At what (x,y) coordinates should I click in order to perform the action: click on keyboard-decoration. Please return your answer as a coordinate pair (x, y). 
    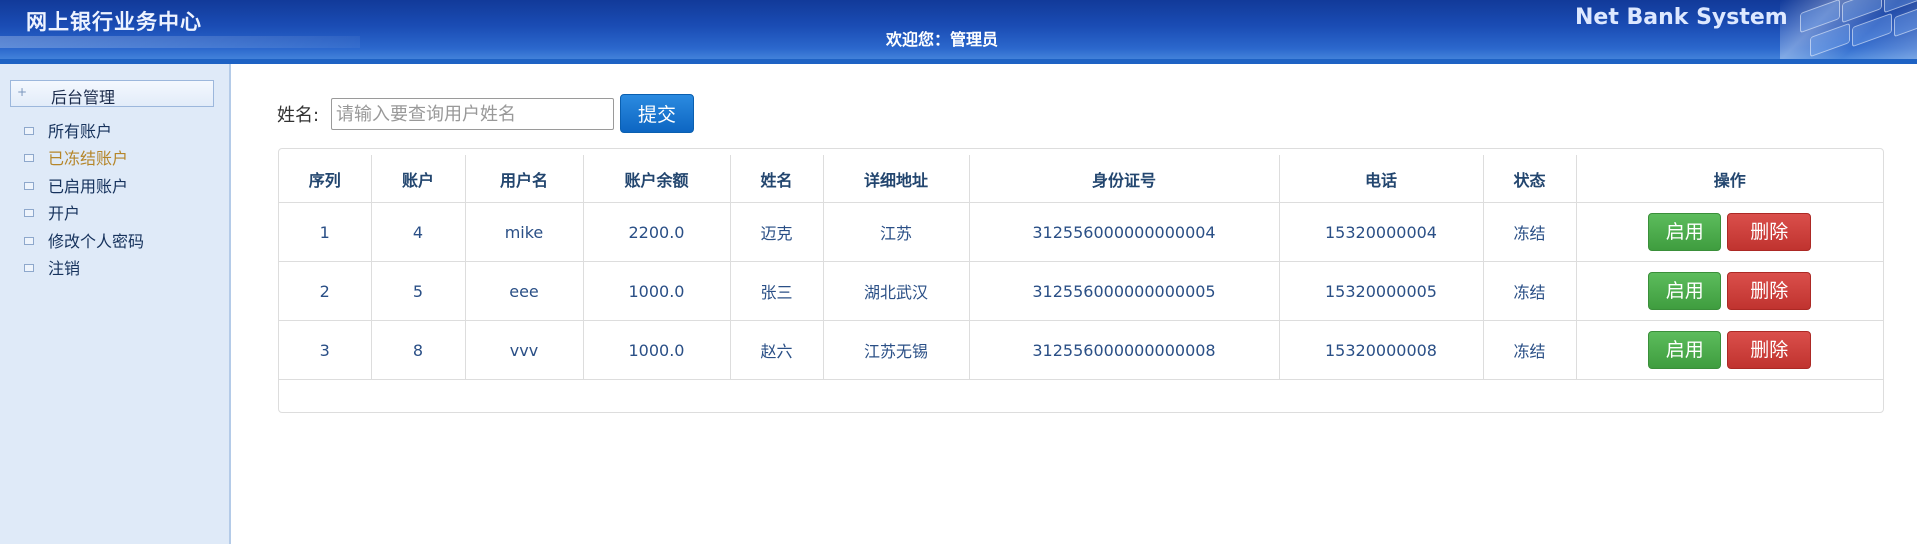
    Looking at the image, I should click on (1848, 32).